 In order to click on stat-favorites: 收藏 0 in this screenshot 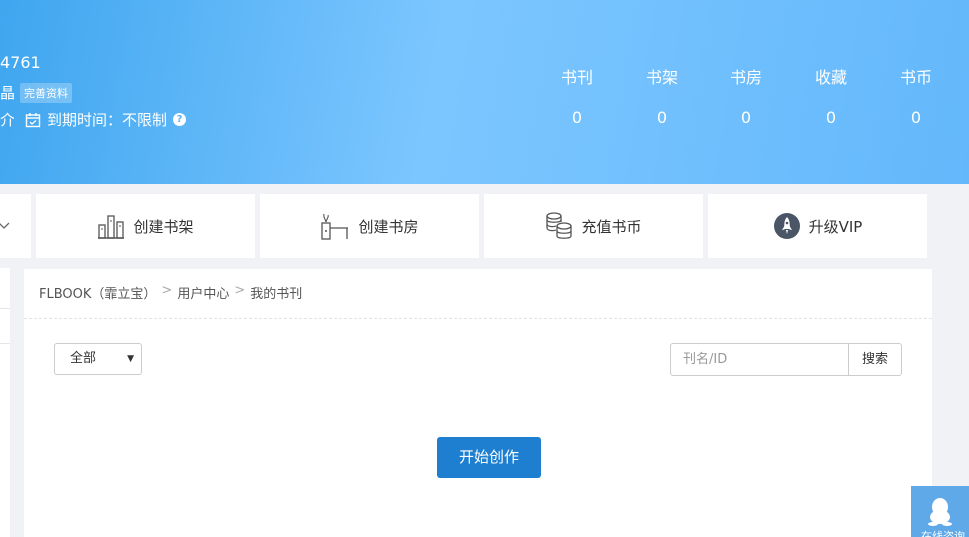, I will do `click(831, 95)`.